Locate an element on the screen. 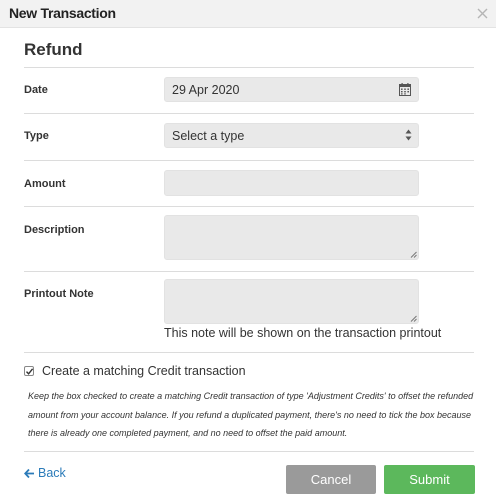 This screenshot has height=504, width=496. close-icon is located at coordinates (482, 13).